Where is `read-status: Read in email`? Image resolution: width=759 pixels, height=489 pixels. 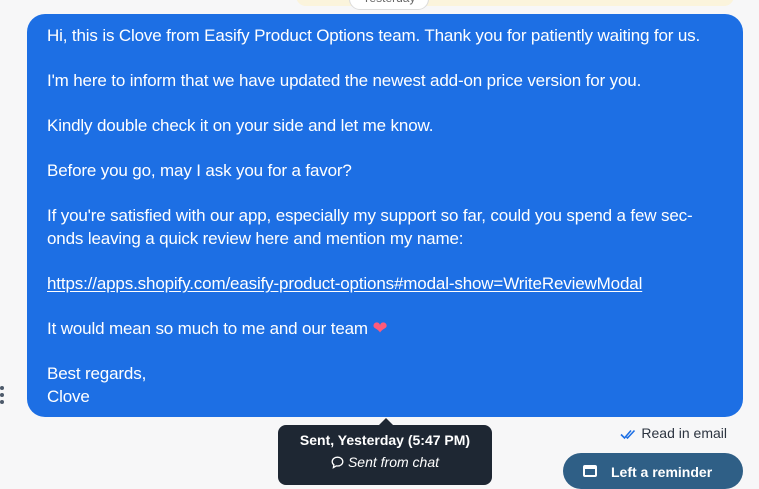 read-status: Read in email is located at coordinates (673, 433).